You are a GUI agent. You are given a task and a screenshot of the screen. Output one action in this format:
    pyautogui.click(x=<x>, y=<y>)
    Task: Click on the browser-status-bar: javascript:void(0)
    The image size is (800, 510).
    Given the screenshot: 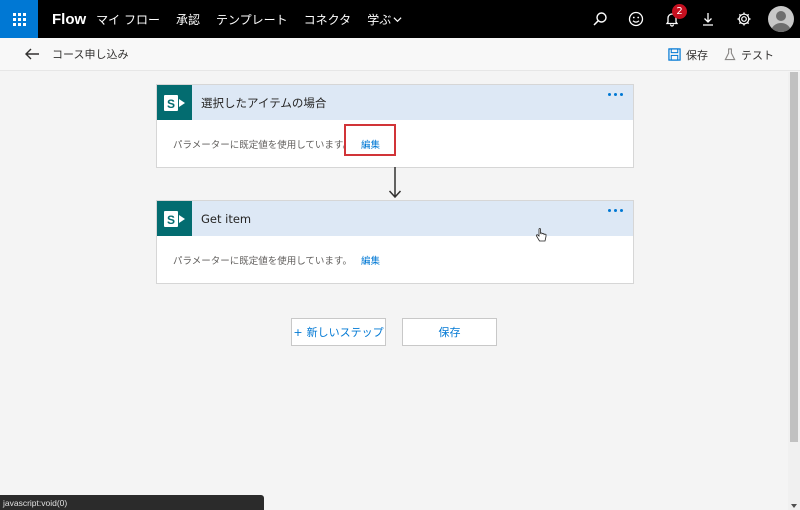 What is the action you would take?
    pyautogui.click(x=132, y=502)
    